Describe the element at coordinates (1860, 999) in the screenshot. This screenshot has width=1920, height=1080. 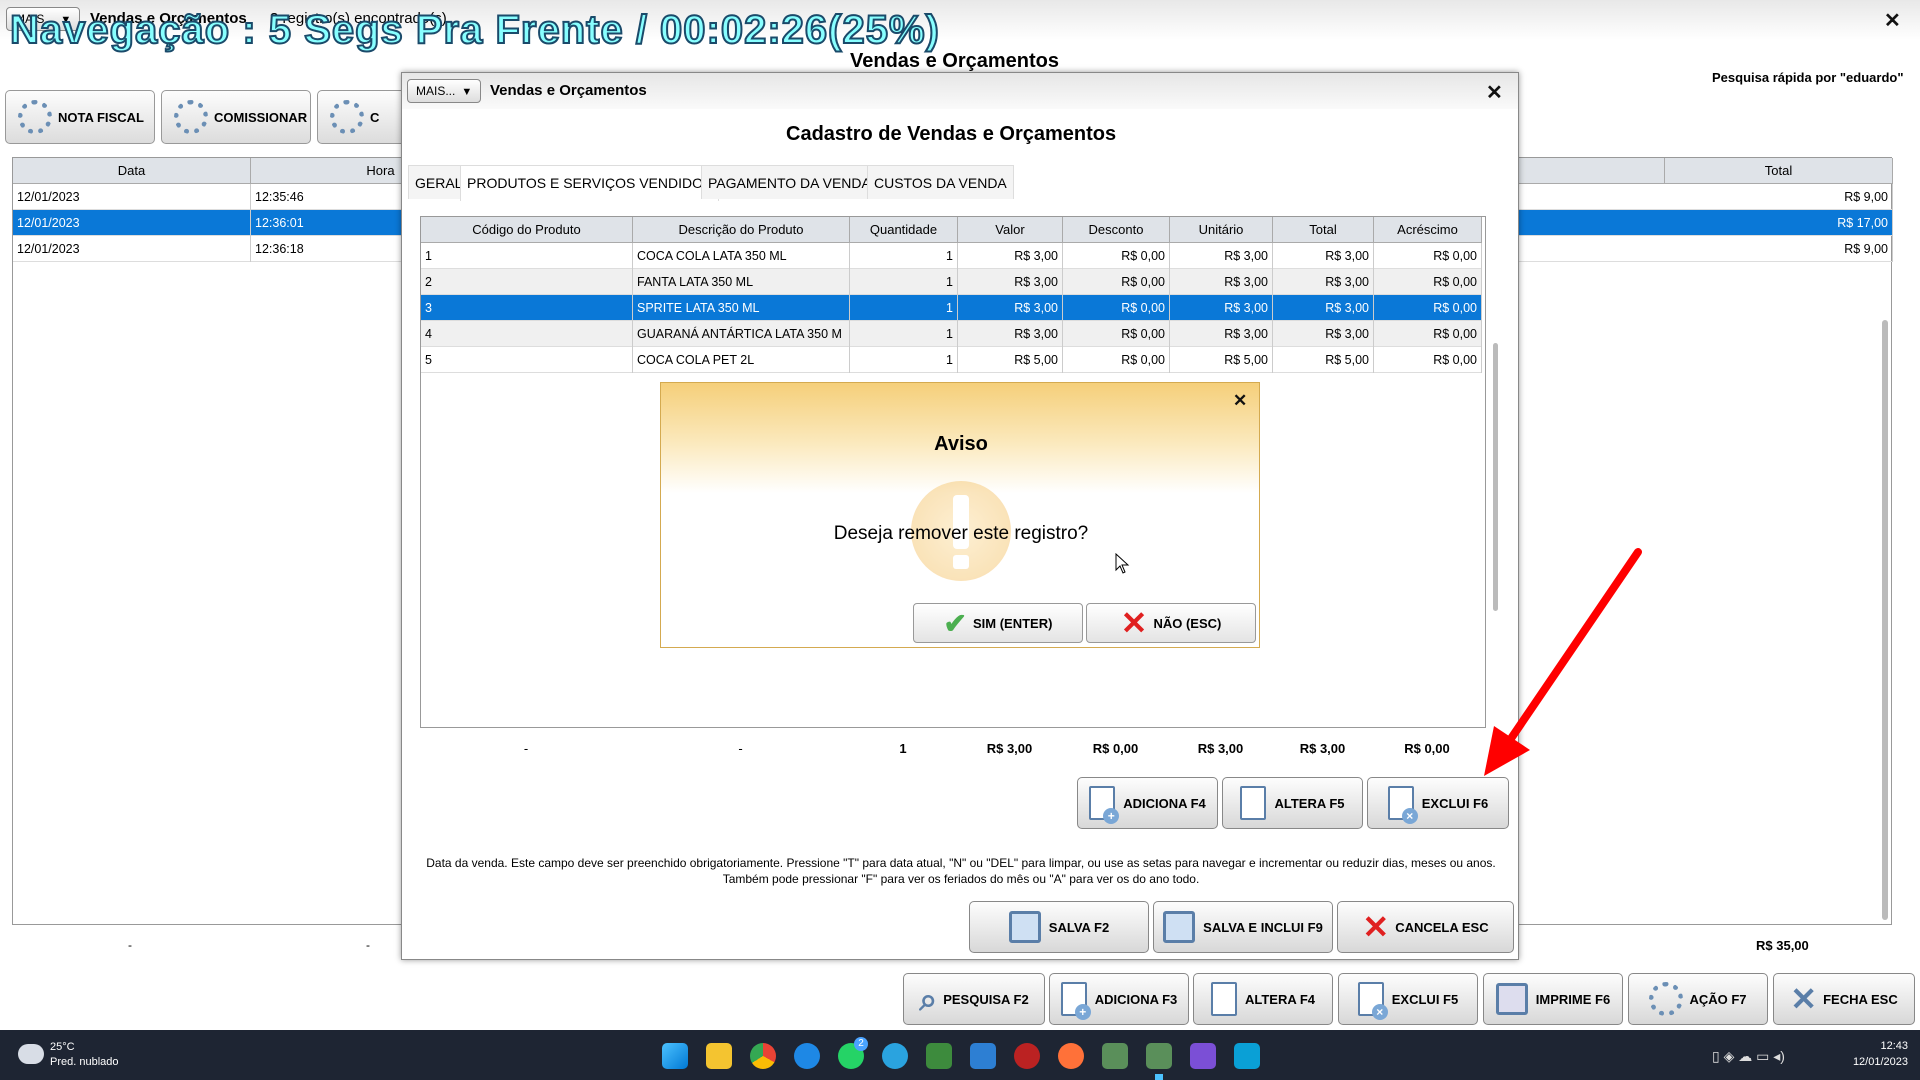
I see `fecha-label: FECHA ESC` at that location.